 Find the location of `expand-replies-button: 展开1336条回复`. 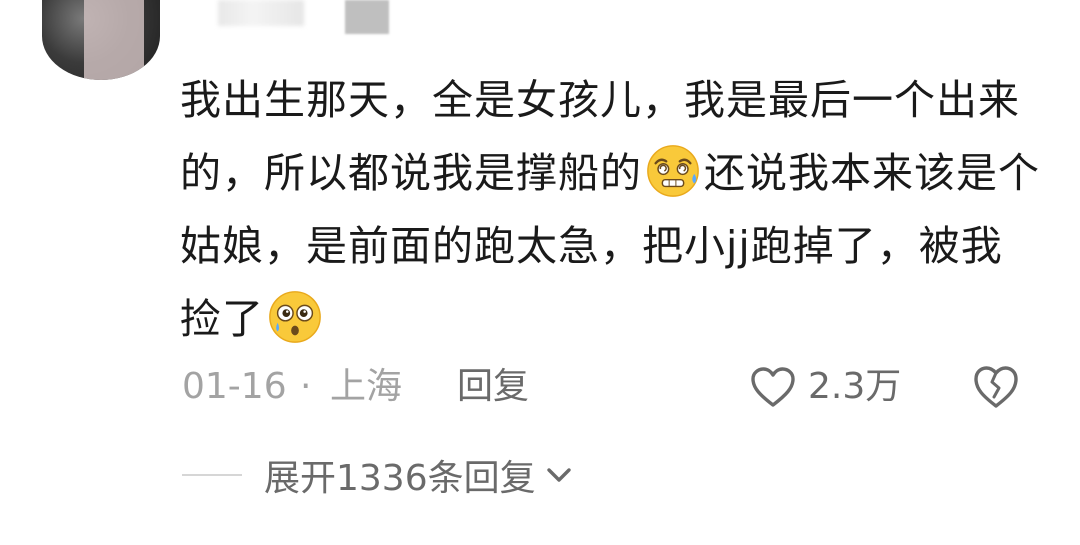

expand-replies-button: 展开1336条回复 is located at coordinates (419, 475).